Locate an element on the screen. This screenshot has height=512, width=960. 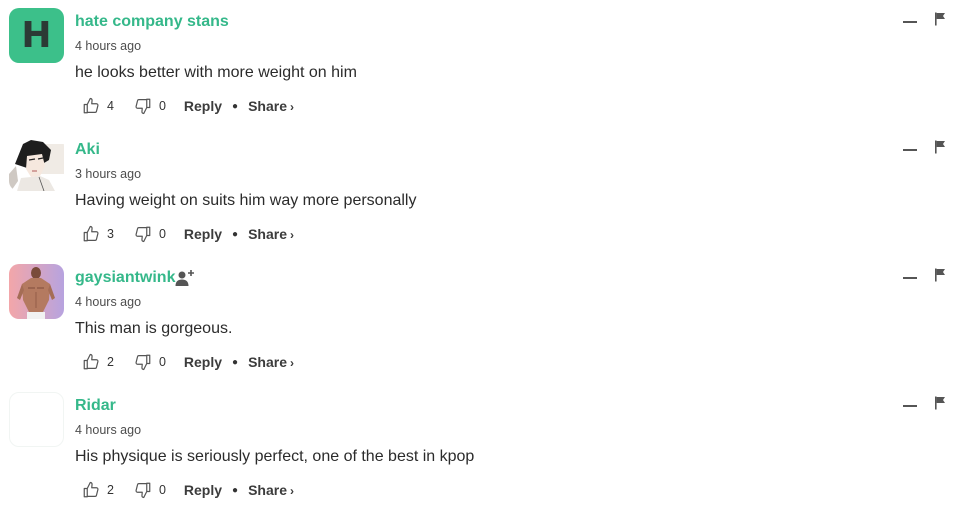
username-link: hate company stans is located at coordinates (152, 22).